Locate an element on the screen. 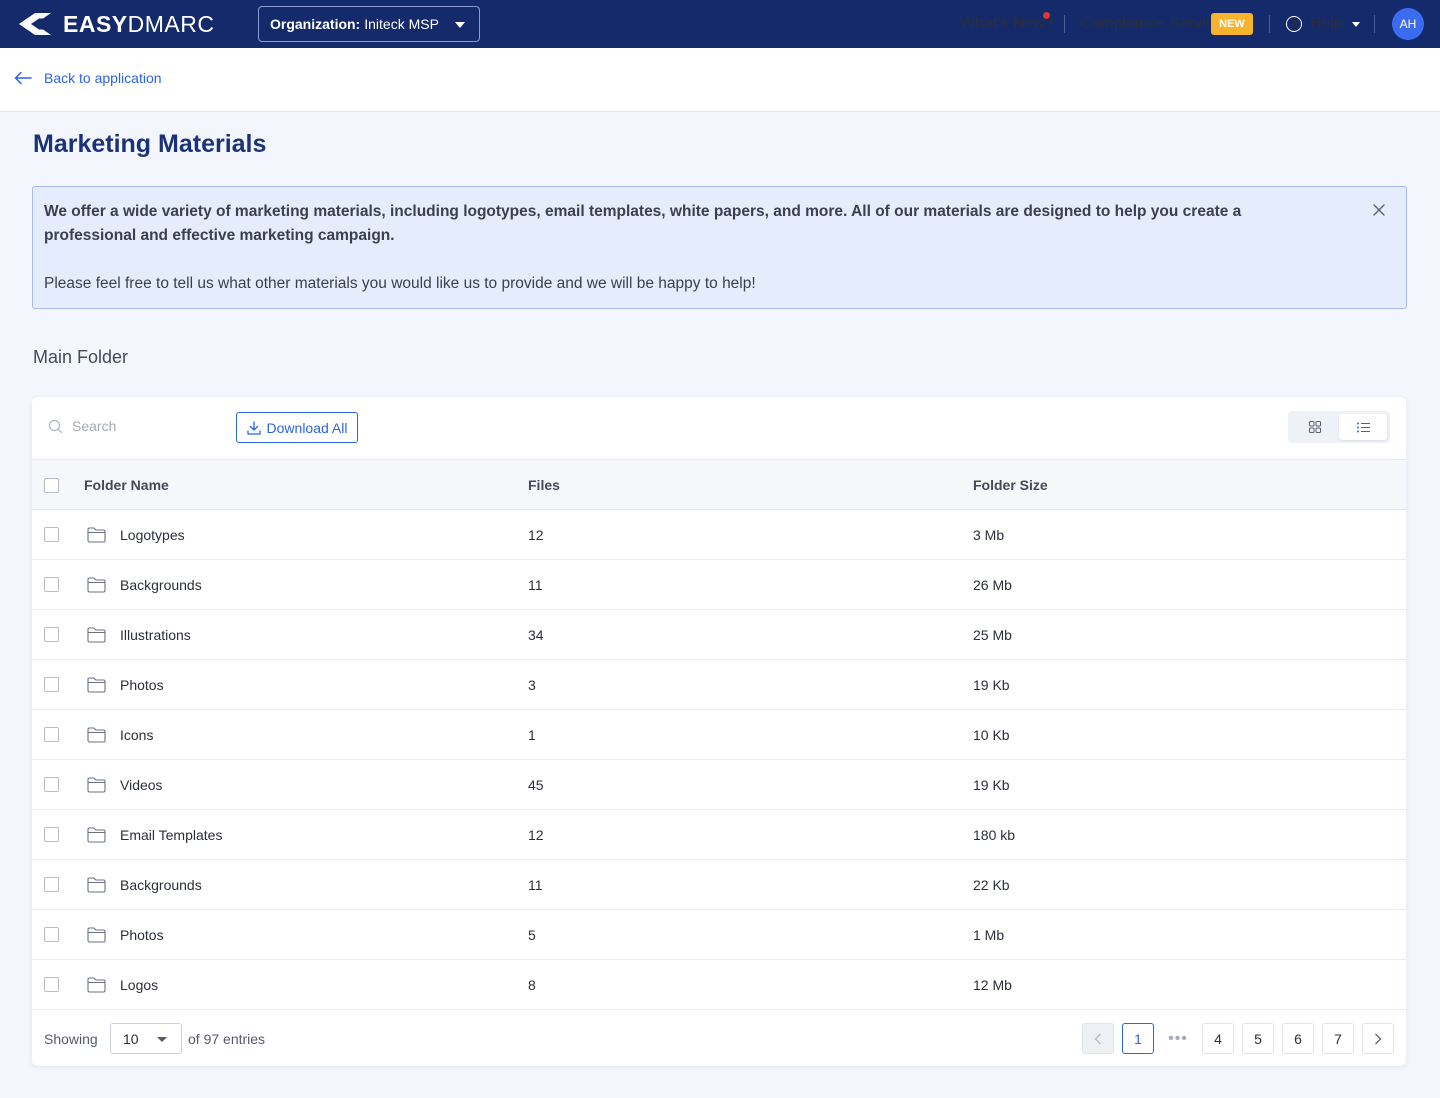 This screenshot has height=1098, width=1440. close-icon is located at coordinates (1379, 210).